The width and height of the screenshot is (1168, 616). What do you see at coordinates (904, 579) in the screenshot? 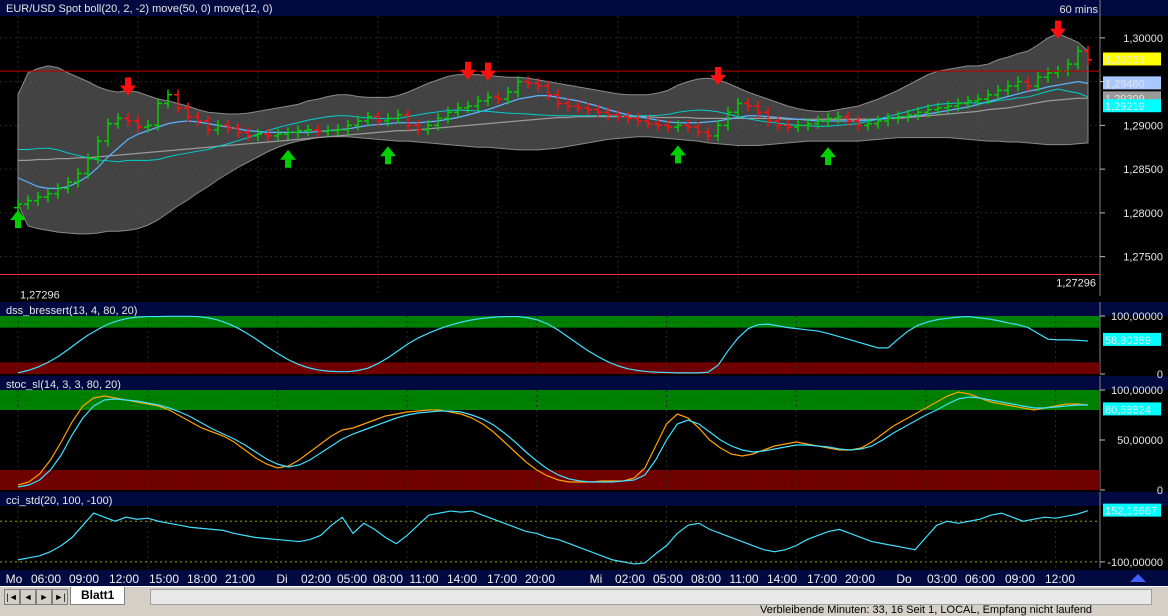
I see `x-axis-tick-label: Do` at bounding box center [904, 579].